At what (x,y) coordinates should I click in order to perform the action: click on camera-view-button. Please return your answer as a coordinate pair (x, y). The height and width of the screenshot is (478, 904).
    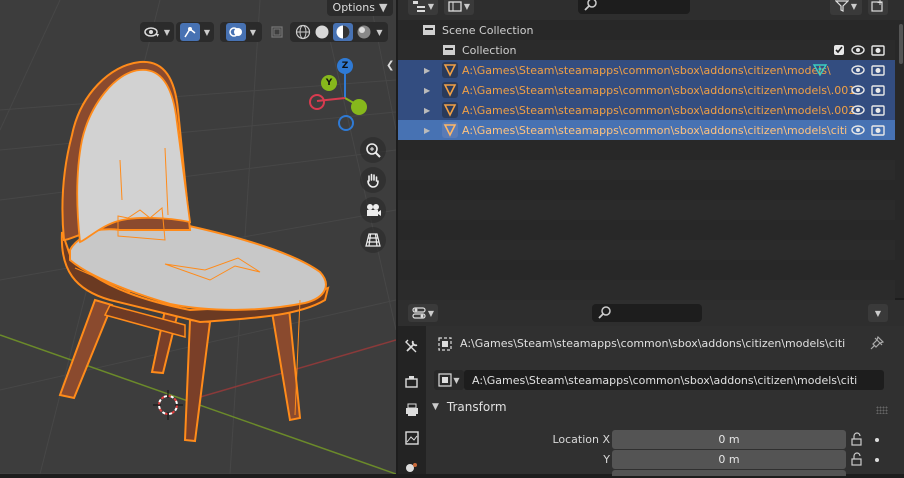
    Looking at the image, I should click on (373, 210).